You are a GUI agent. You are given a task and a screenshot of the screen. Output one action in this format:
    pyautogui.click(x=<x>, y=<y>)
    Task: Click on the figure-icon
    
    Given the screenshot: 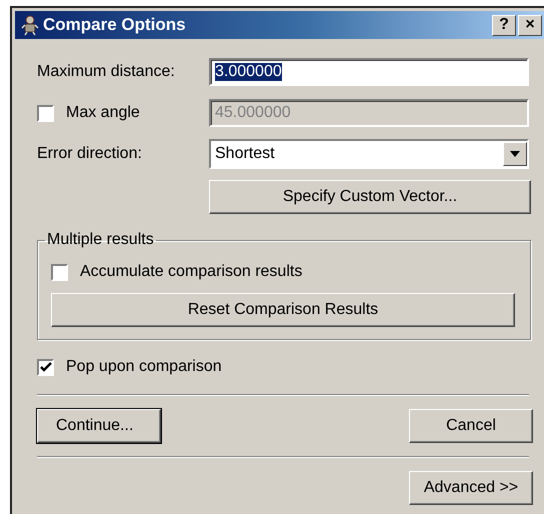 What is the action you would take?
    pyautogui.click(x=30, y=25)
    